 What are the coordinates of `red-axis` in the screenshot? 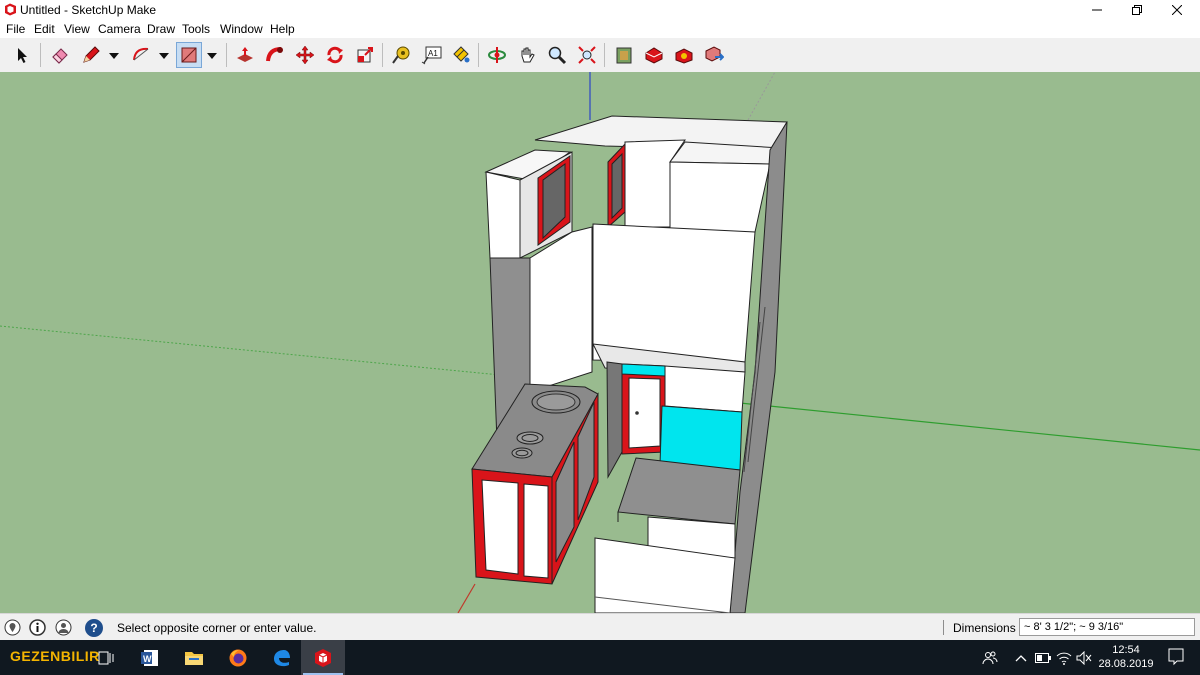 It's located at (466, 598).